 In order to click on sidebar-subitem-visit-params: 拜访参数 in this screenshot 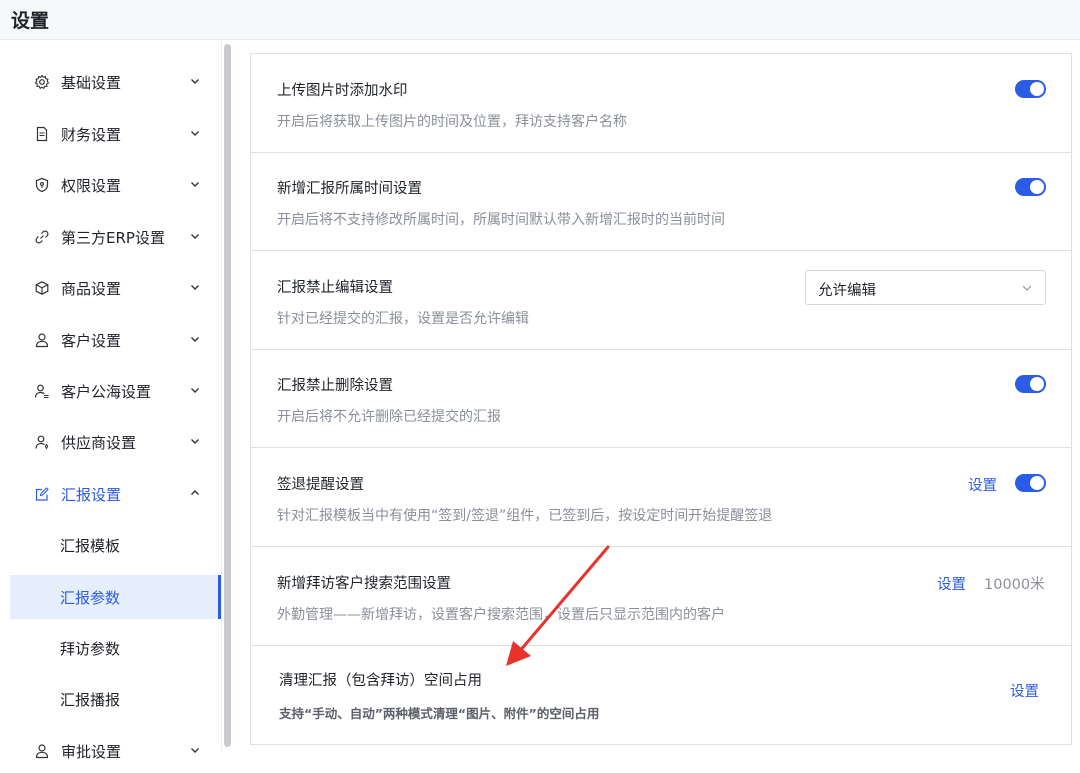, I will do `click(115, 648)`.